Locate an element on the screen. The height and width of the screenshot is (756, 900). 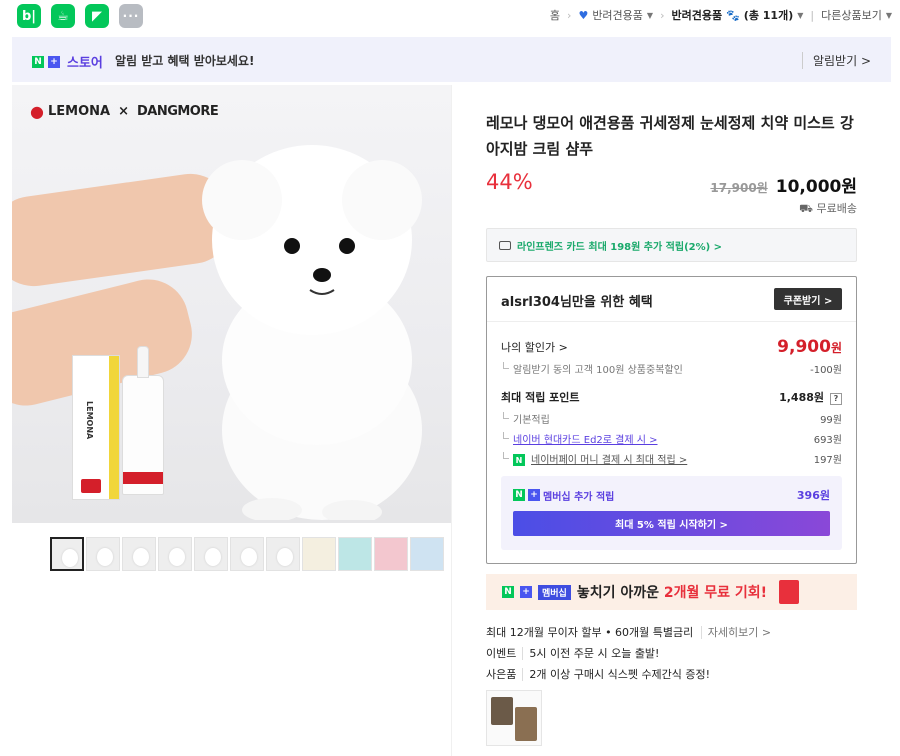
price-block: 17,900원 10,000원 is located at coordinates (783, 184).